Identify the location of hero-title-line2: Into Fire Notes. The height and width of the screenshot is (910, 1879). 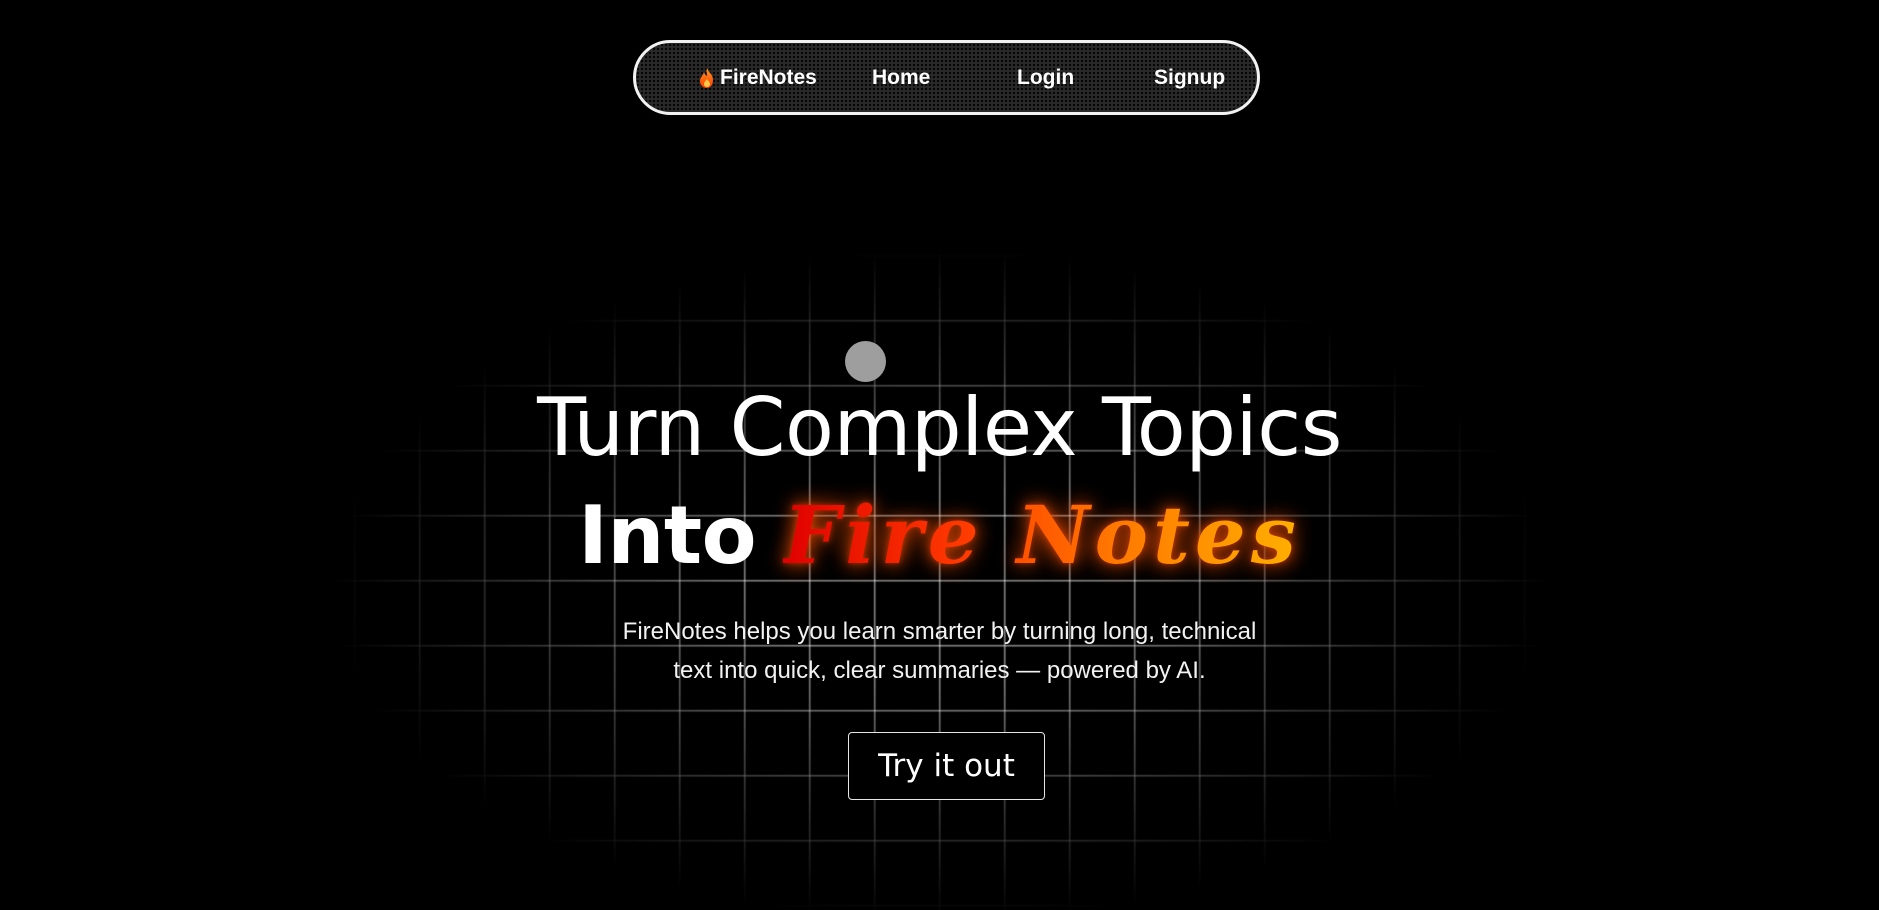
(939, 535).